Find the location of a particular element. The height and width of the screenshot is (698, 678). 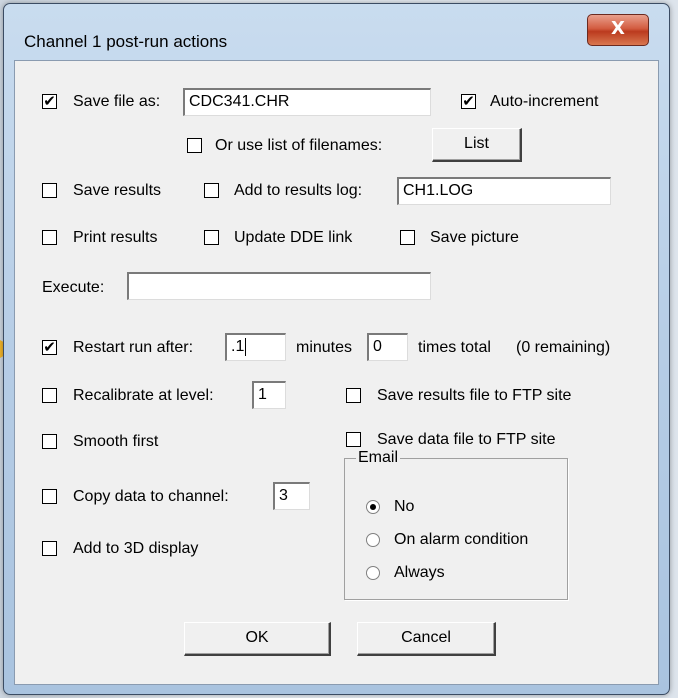

radio-selected-dot is located at coordinates (373, 507).